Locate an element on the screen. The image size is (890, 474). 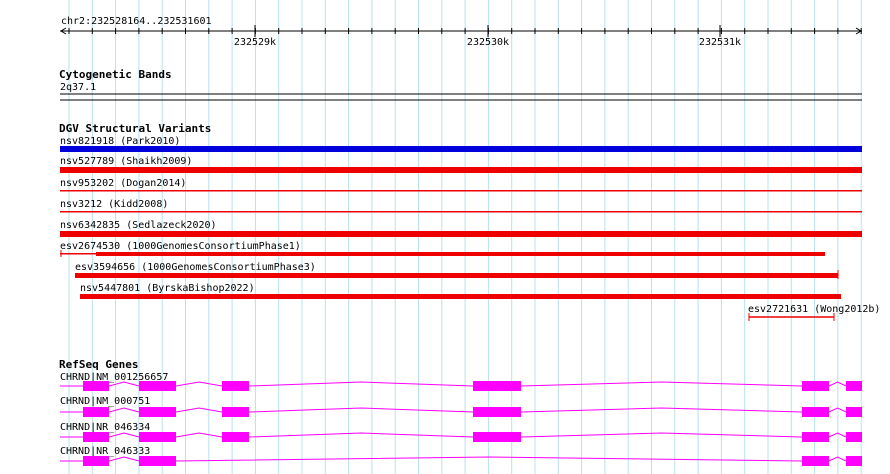
variant-label: esv2674530 (1000GenomesConsortiumPhase1) is located at coordinates (180, 246).